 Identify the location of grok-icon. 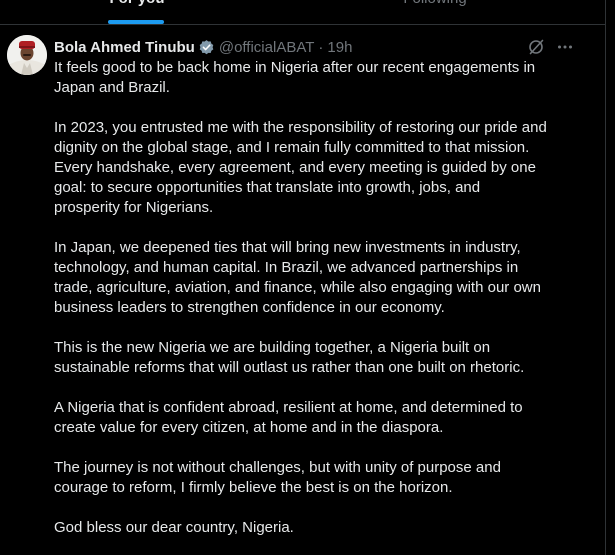
(536, 47).